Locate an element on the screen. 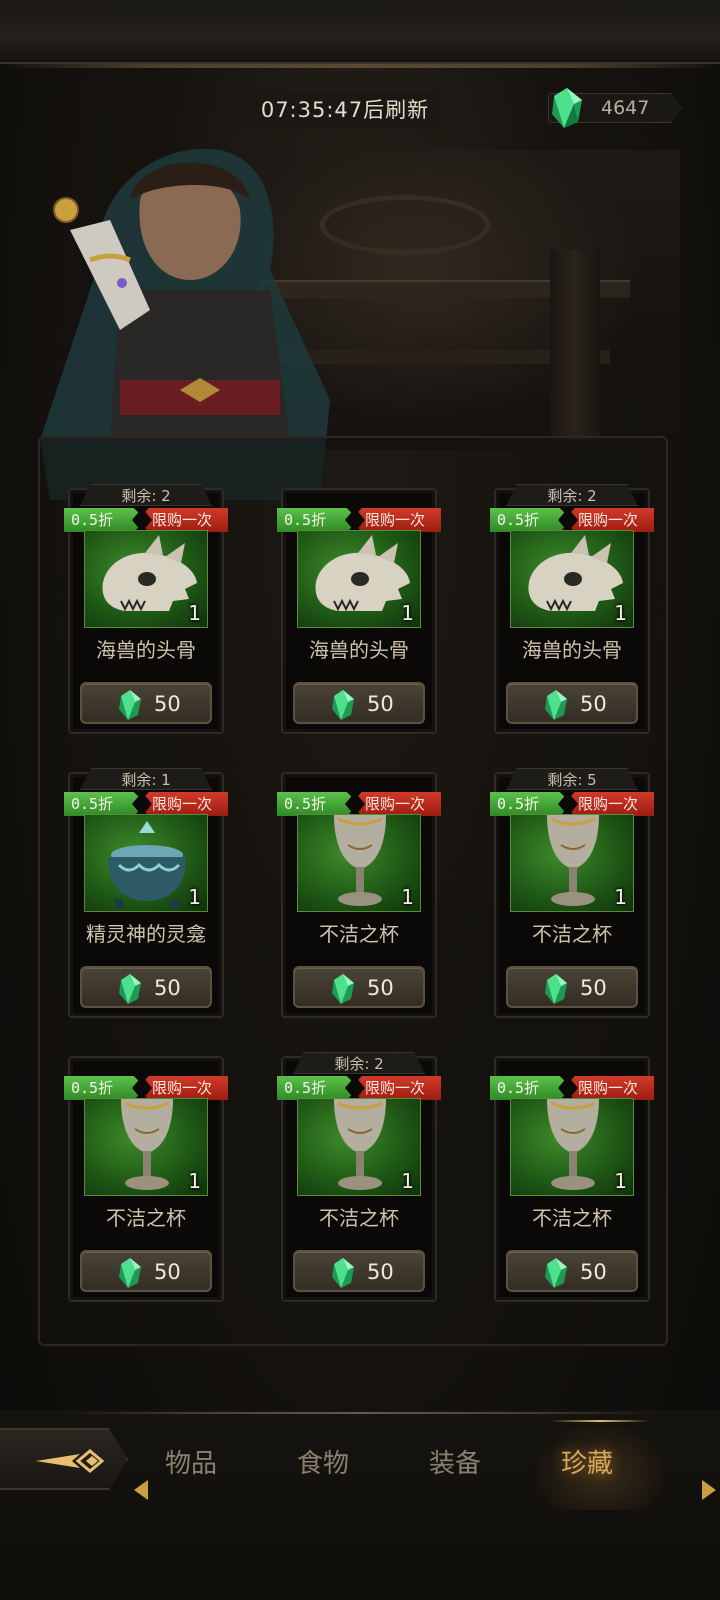  shop-card: 0.5折 限购一次 1 海兽的头骨 50 is located at coordinates (359, 610).